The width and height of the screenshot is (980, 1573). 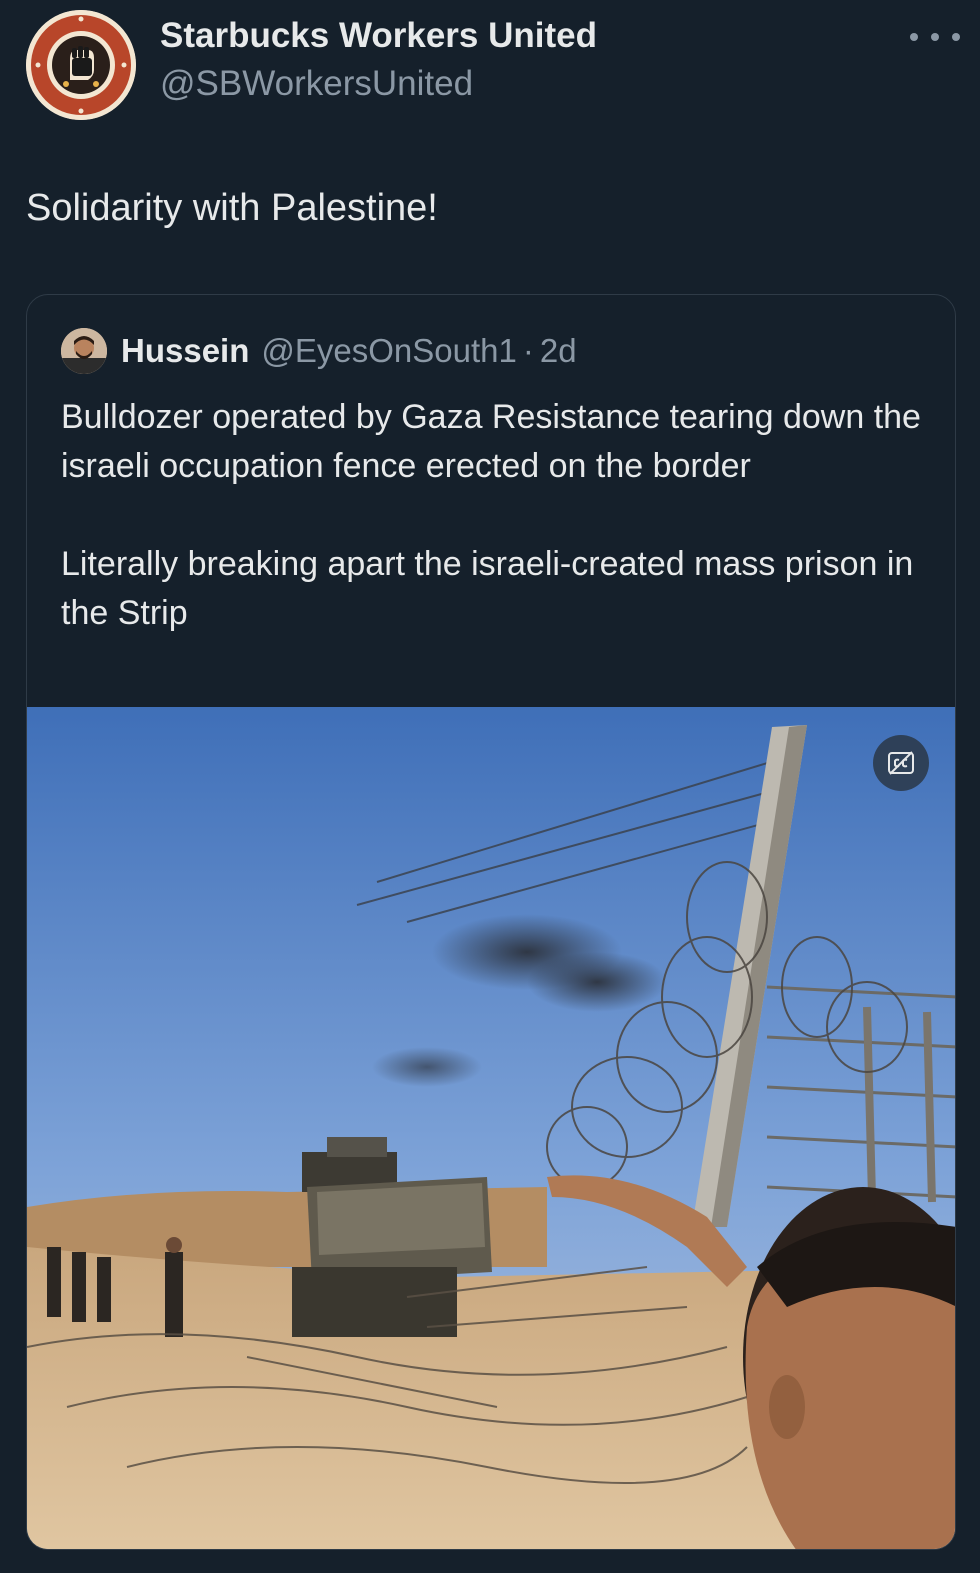 I want to click on author-name: Starbucks Workers United, so click(x=378, y=36).